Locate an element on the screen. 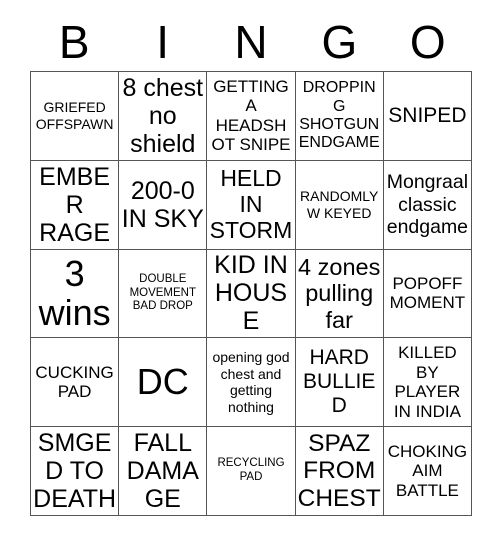  bingo-cell-label: SPAZ FROM CHEST is located at coordinates (339, 470).